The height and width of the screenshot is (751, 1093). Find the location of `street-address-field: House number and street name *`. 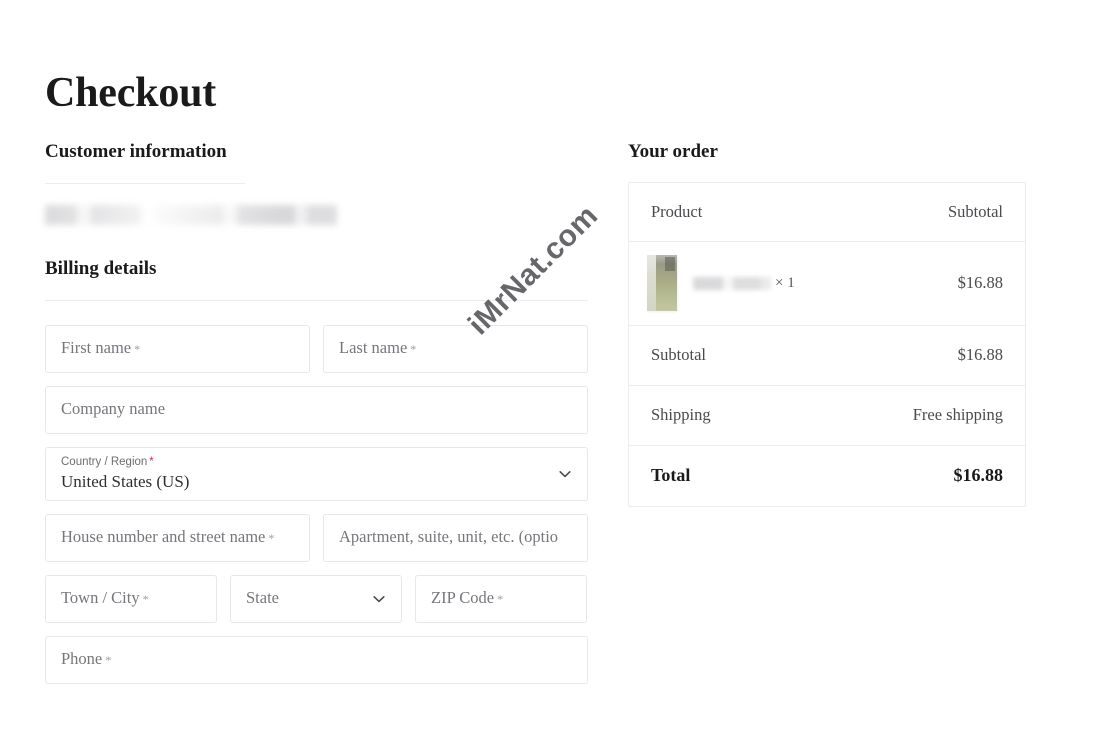

street-address-field: House number and street name * is located at coordinates (177, 537).